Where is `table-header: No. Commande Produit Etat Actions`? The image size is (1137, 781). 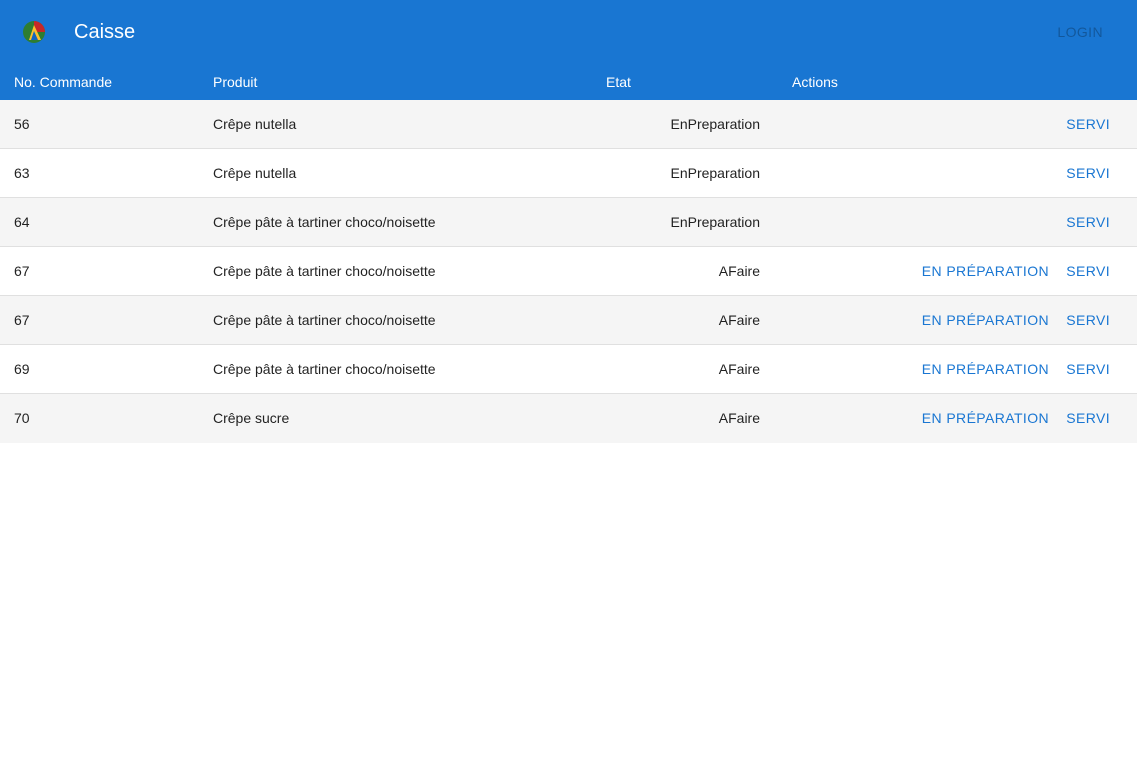
table-header: No. Commande Produit Etat Actions is located at coordinates (568, 82).